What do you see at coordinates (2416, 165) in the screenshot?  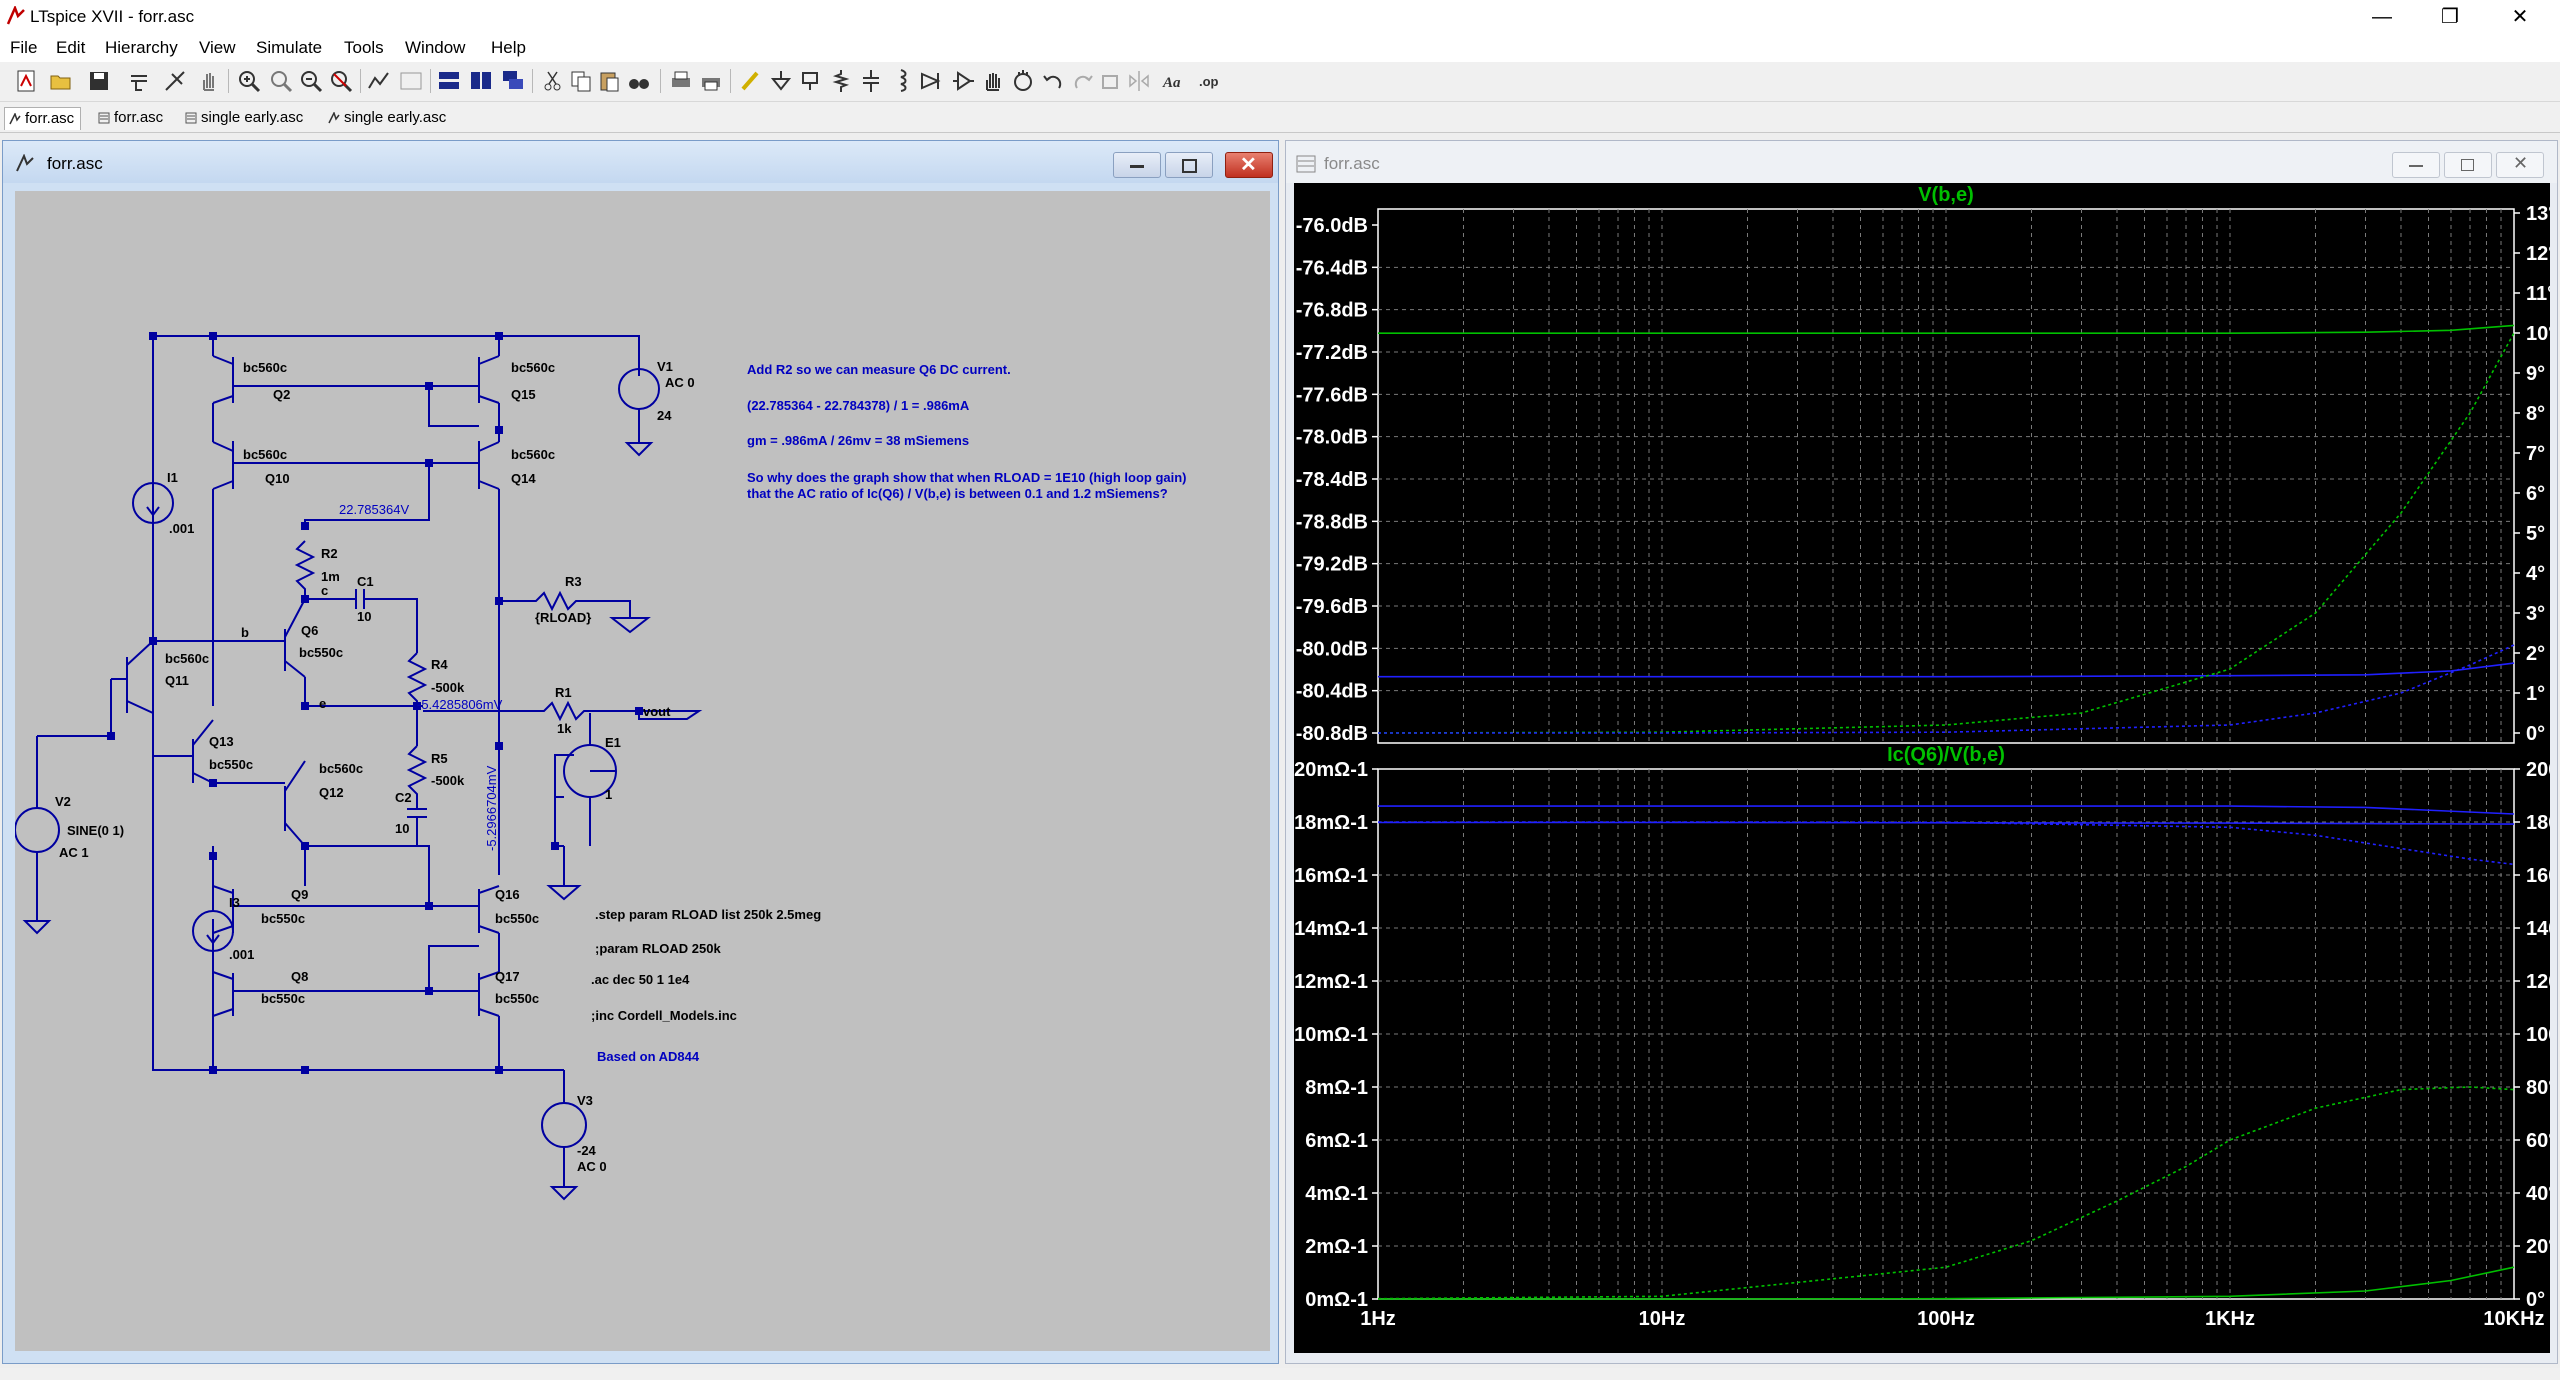 I see `plot-minimize-button` at bounding box center [2416, 165].